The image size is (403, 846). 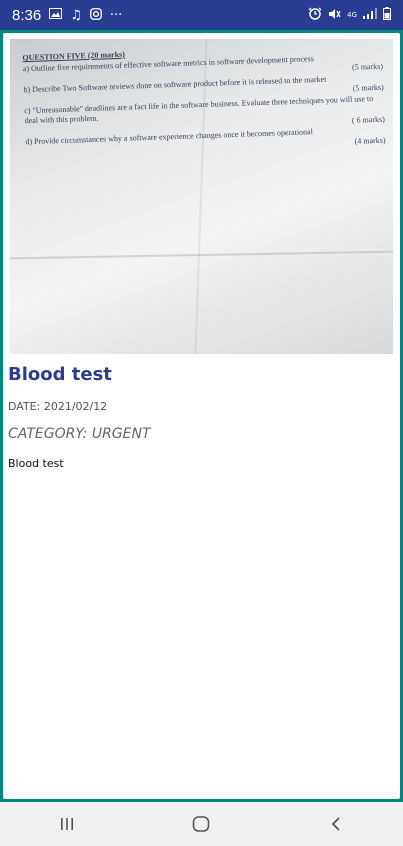 I want to click on recent-apps-icon, so click(x=67, y=824).